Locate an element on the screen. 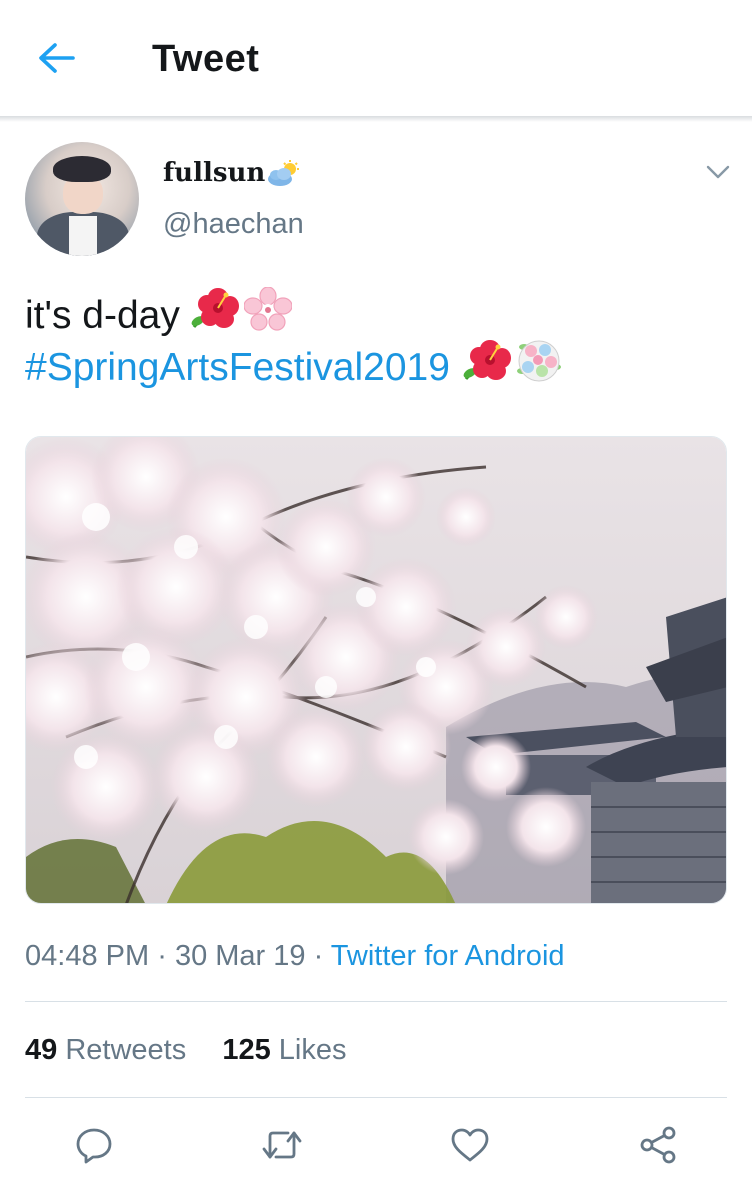  likes-stat: 125 Likes is located at coordinates (284, 1050).